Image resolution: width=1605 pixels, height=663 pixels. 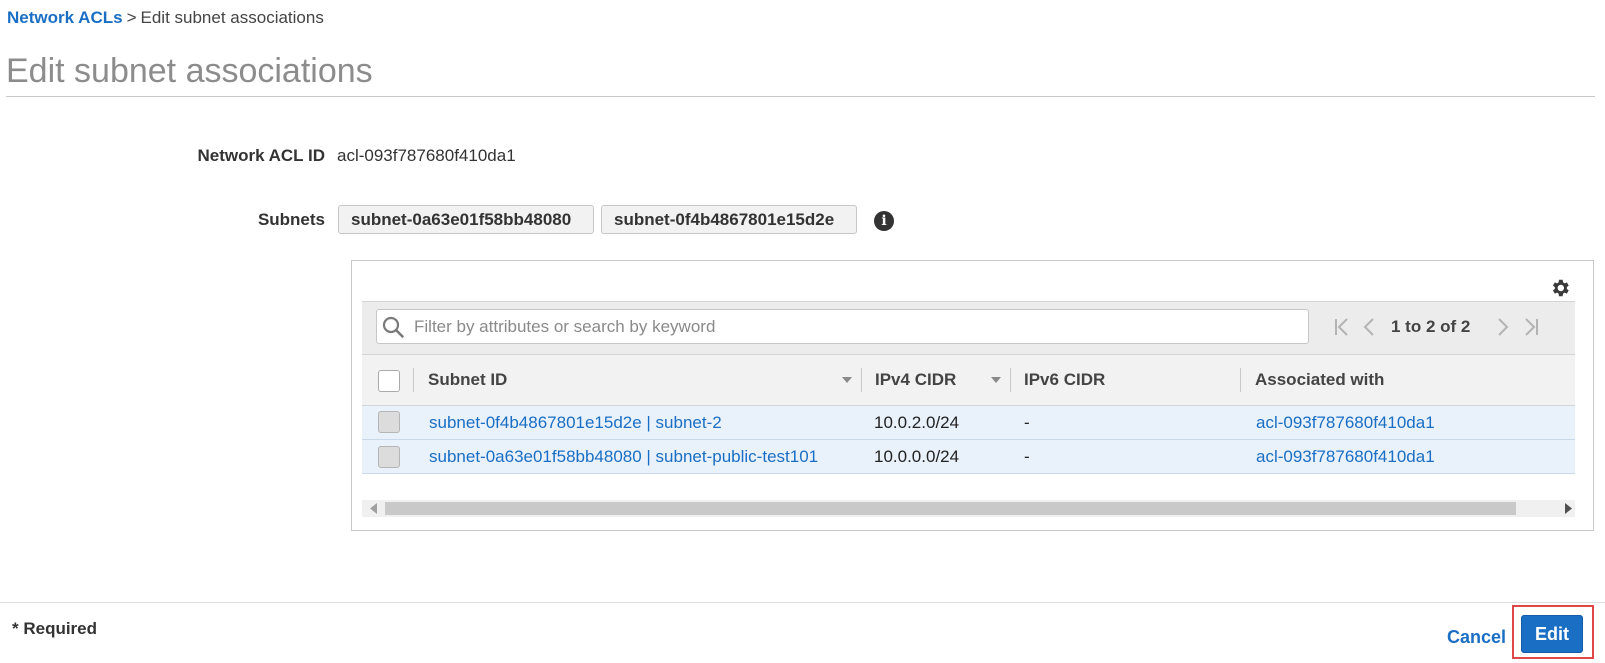 I want to click on pagination-label: 1 to 2 of 2, so click(x=1431, y=326).